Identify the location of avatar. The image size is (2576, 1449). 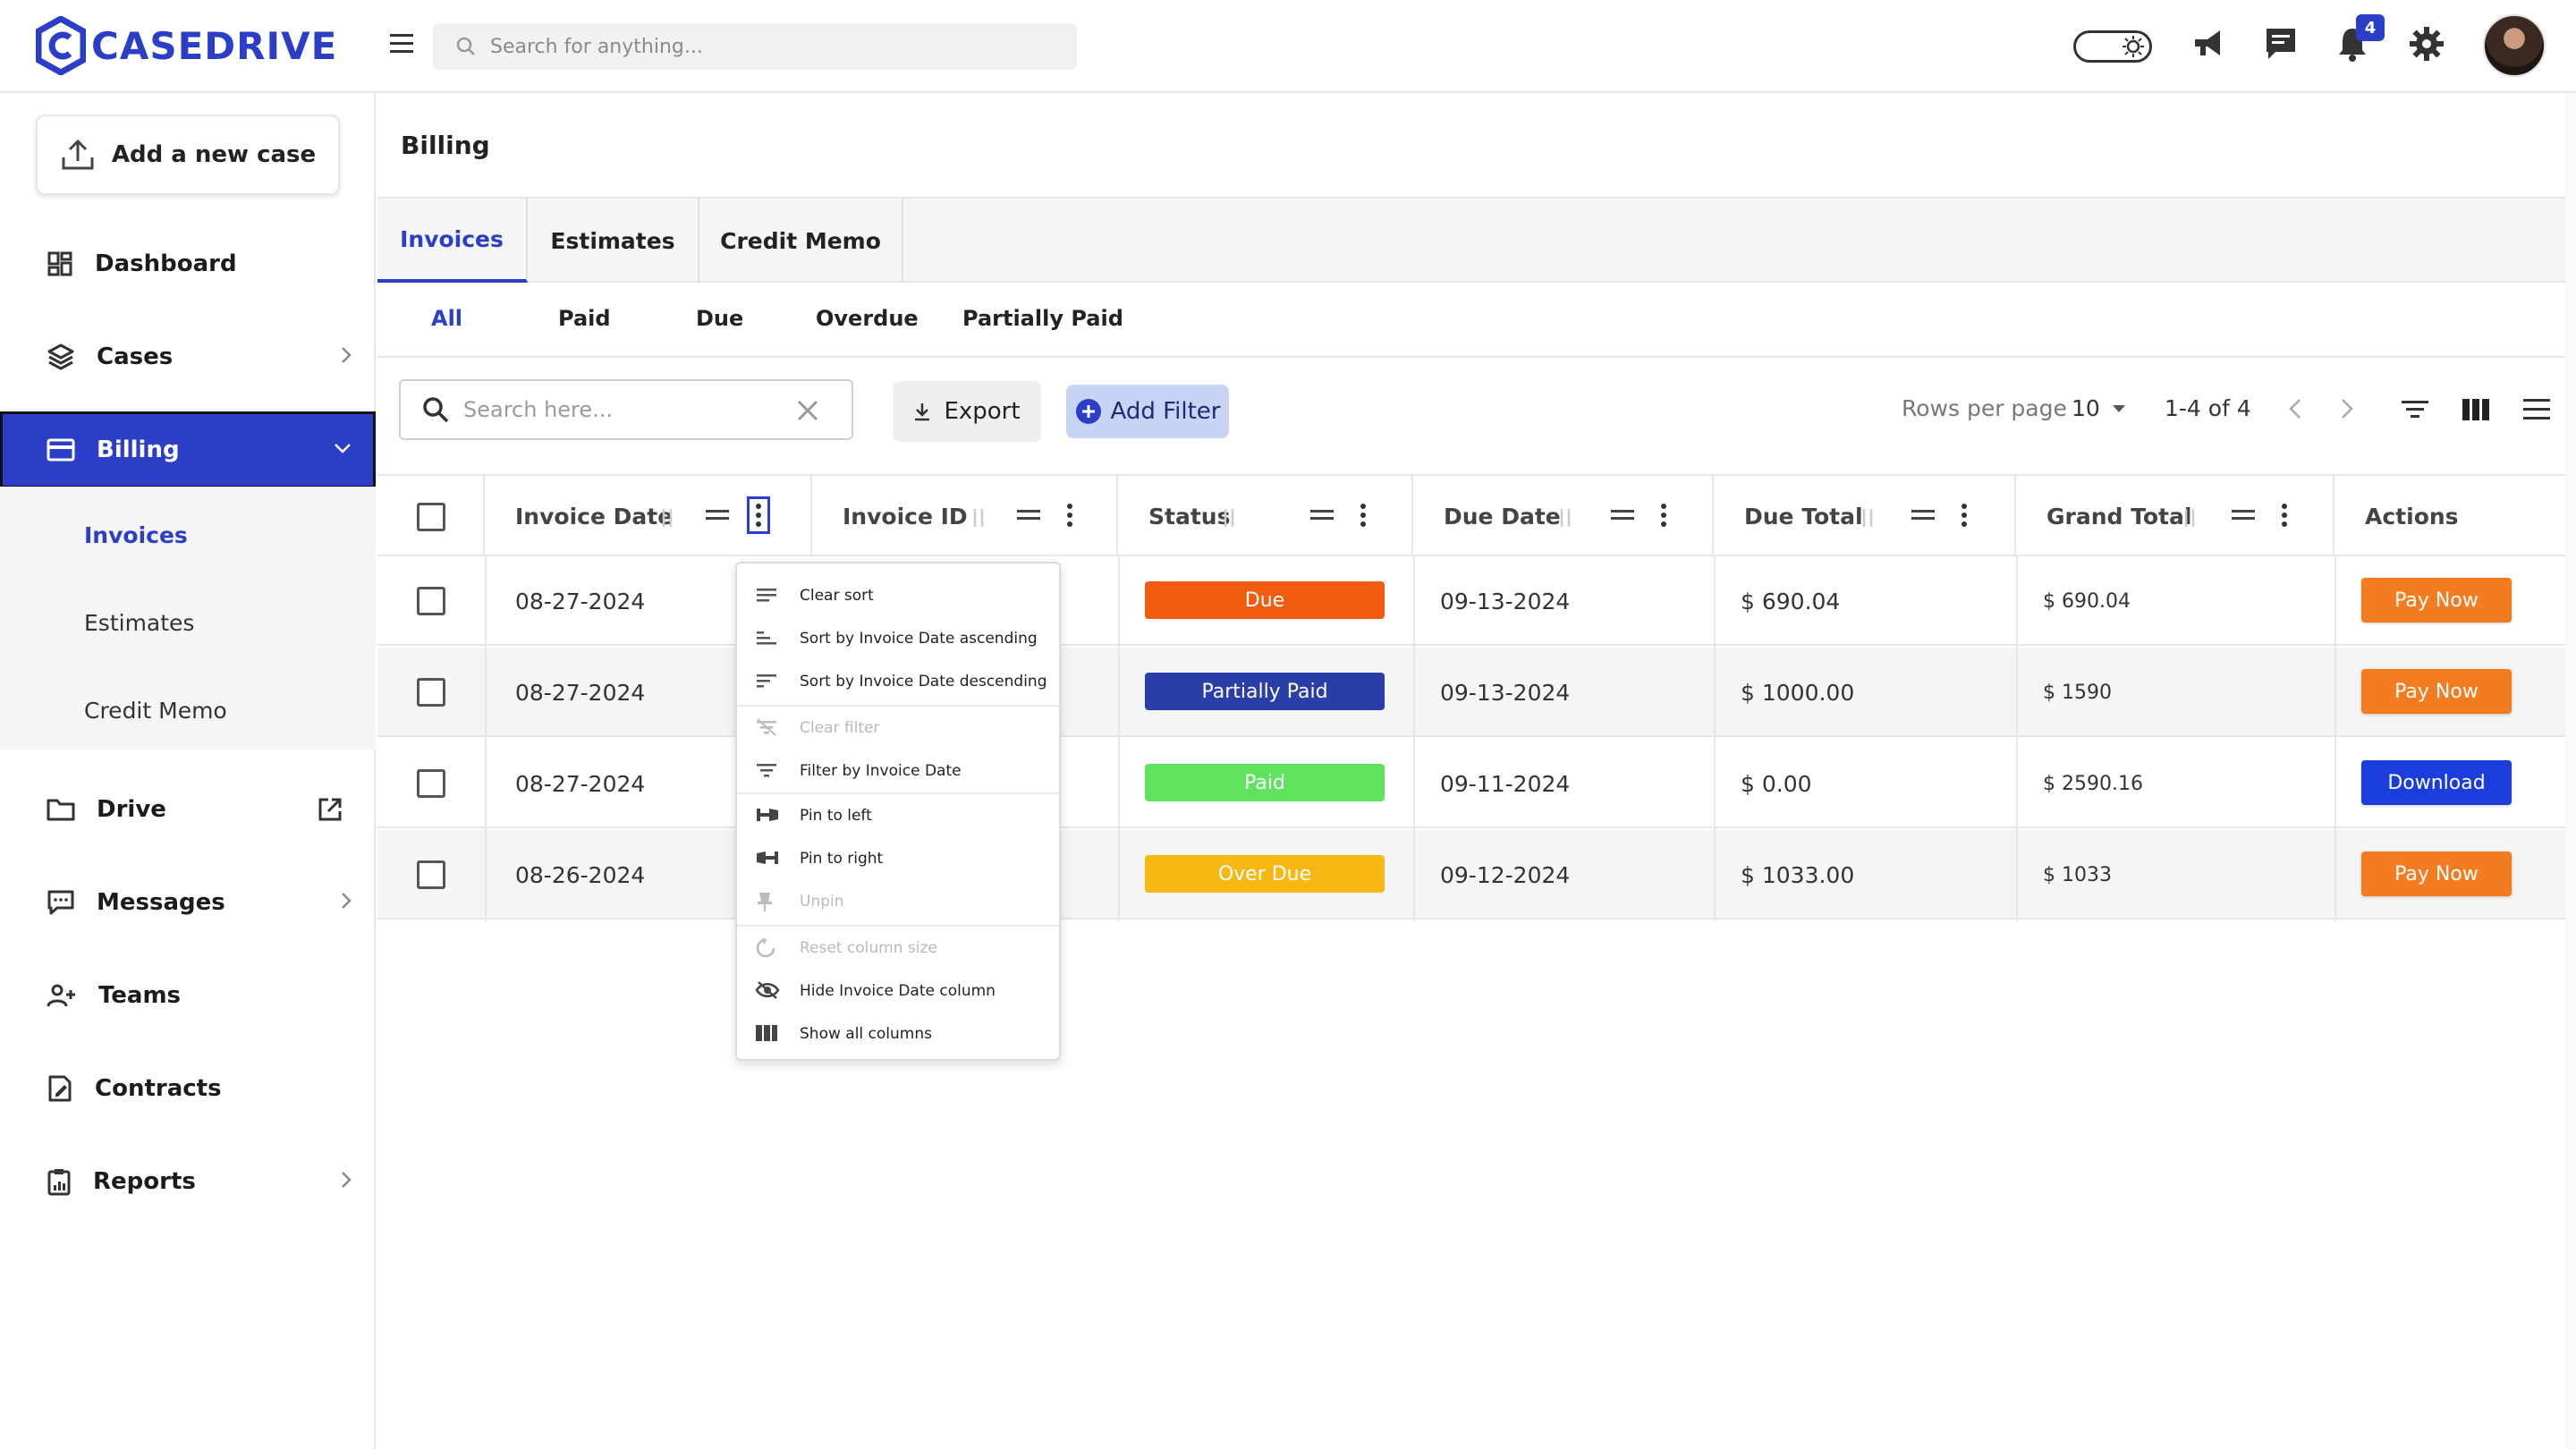
(2514, 45).